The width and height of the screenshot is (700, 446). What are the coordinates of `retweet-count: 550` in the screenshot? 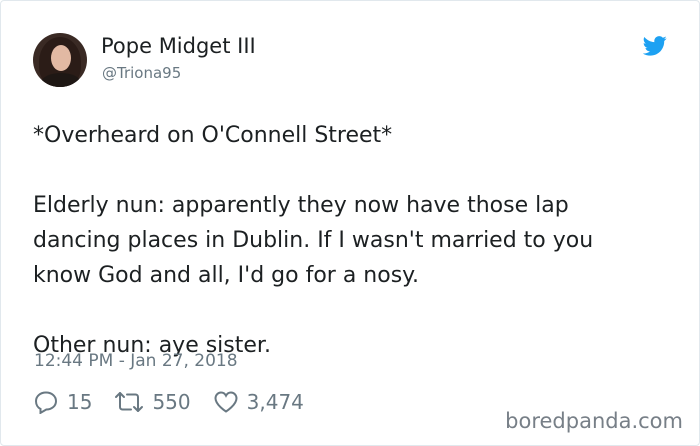 It's located at (171, 402).